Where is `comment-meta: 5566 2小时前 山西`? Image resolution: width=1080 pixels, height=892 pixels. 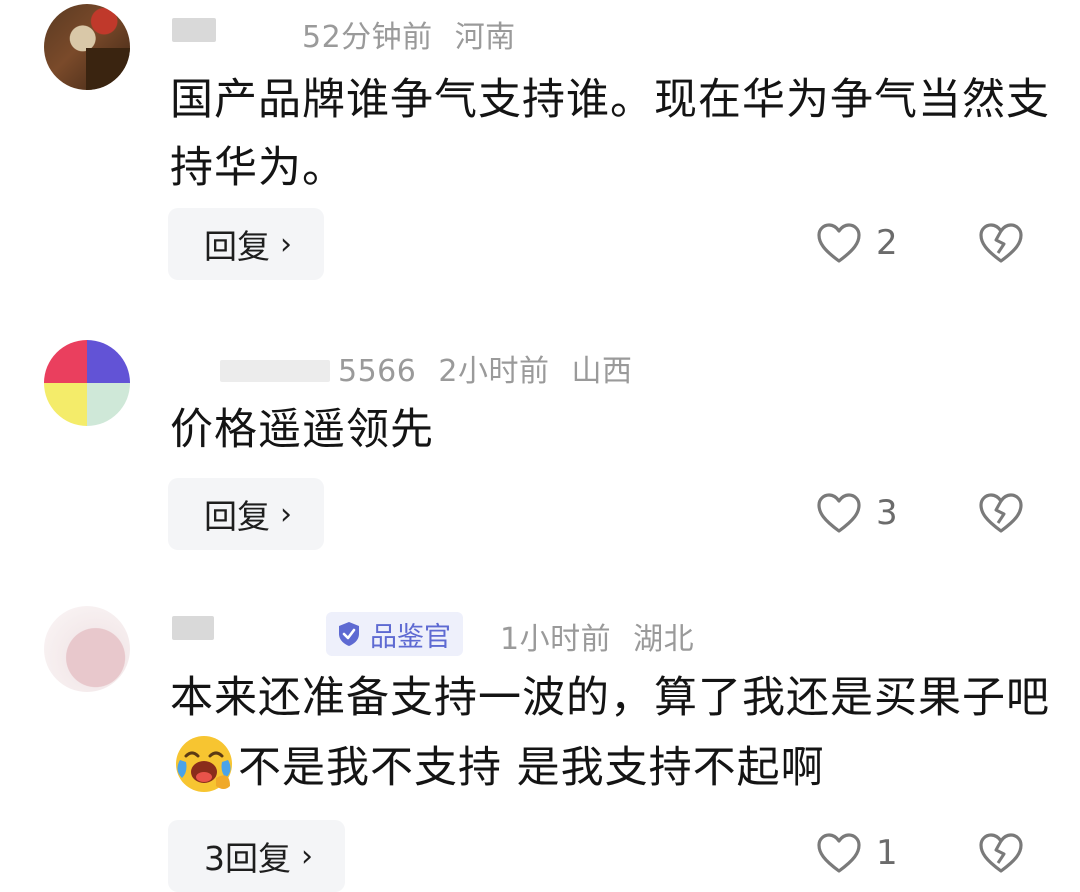 comment-meta: 5566 2小时前 山西 is located at coordinates (496, 368).